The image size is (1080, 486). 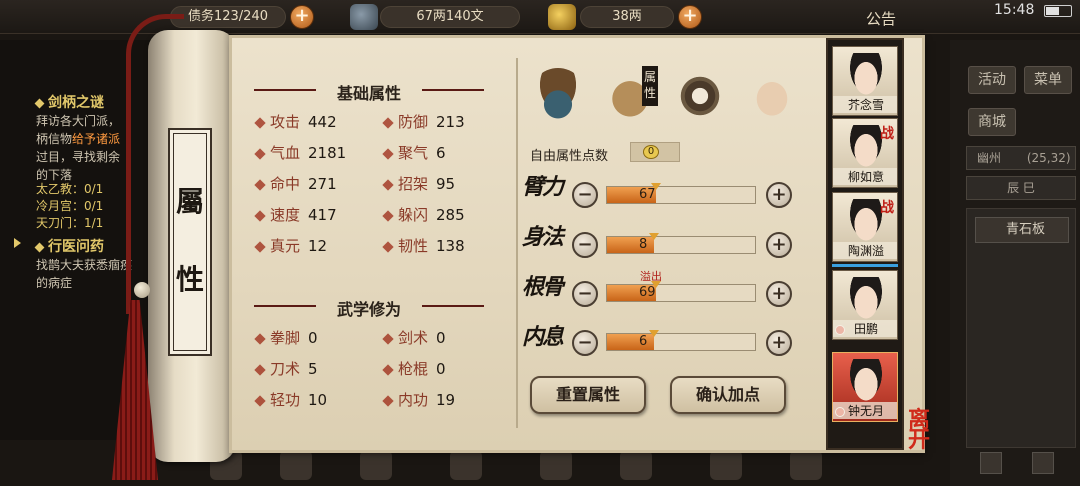 I want to click on scroll-icon, so click(x=556, y=465).